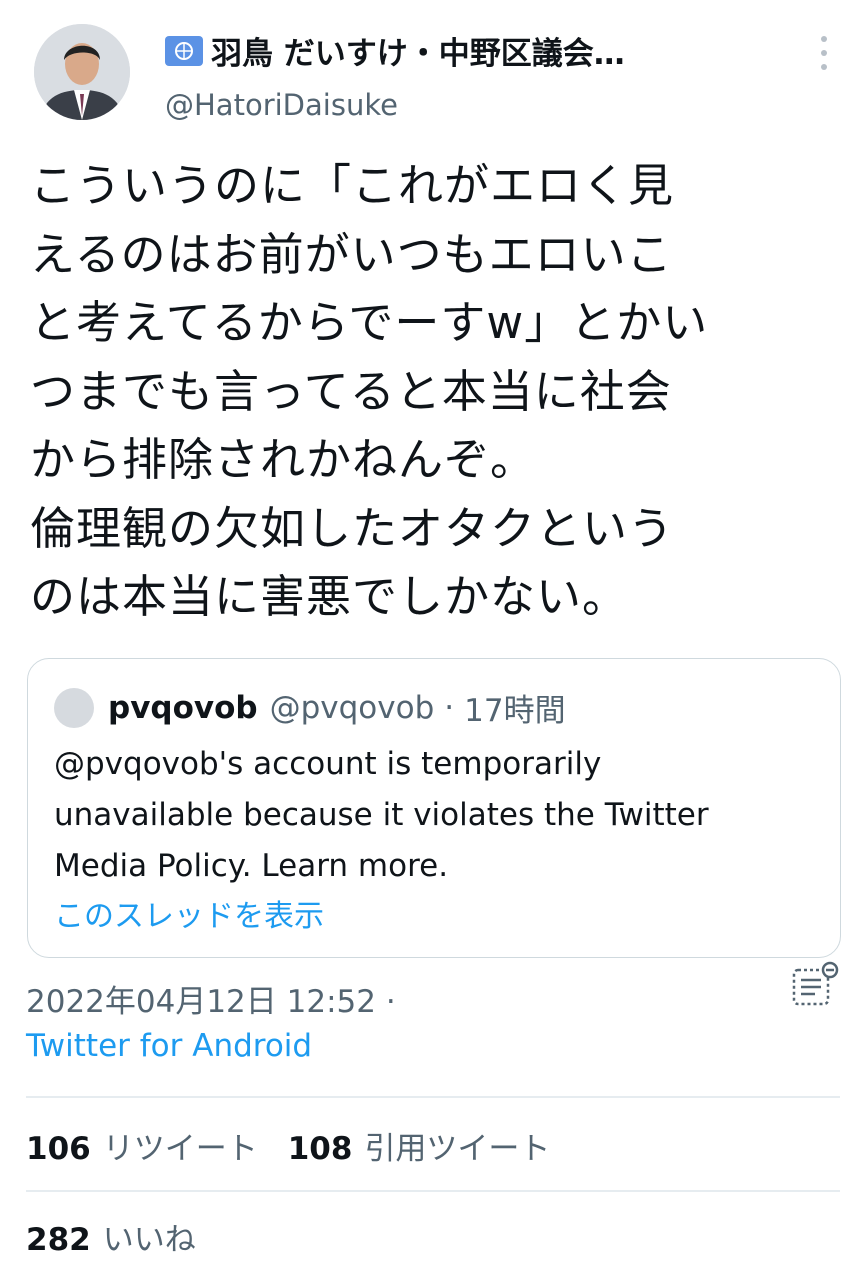 This screenshot has width=867, height=1280. What do you see at coordinates (369, 322) in the screenshot?
I see `tweet-text-line: と考えてるからでーすw」とかい` at bounding box center [369, 322].